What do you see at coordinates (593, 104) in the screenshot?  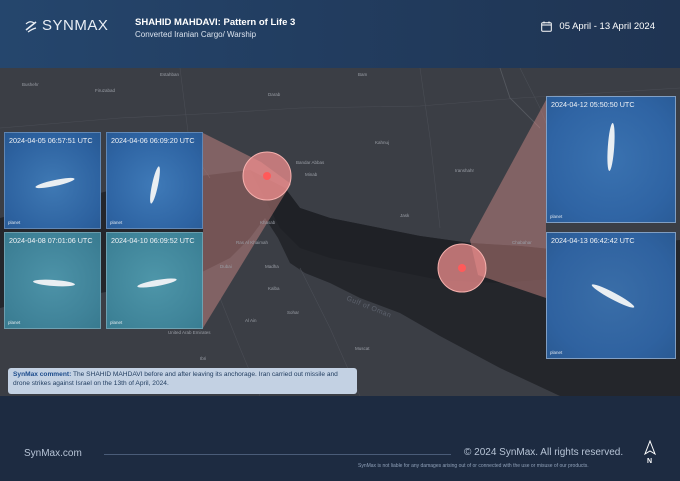 I see `thumbnail-timestamp: 2024-04-12 05:50:50 UTC` at bounding box center [593, 104].